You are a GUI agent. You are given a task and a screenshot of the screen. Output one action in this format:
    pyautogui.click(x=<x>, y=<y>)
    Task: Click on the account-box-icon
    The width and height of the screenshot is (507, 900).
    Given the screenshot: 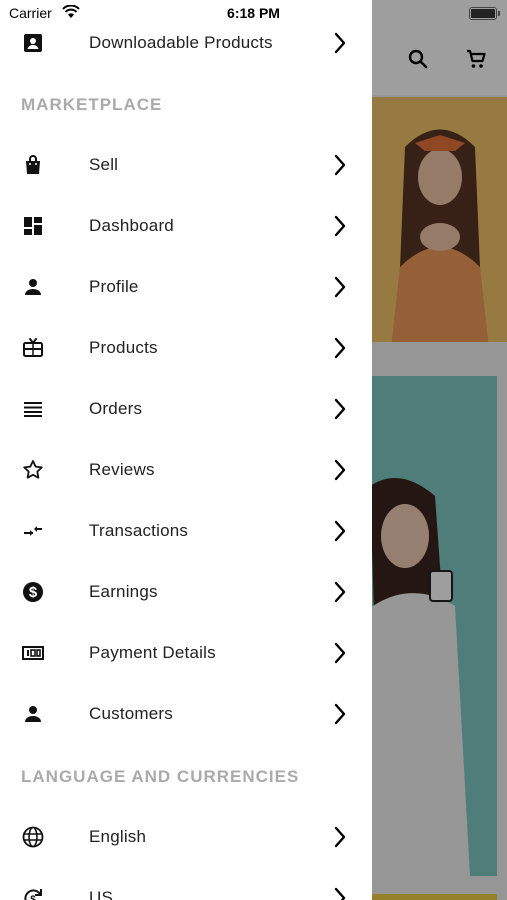 What is the action you would take?
    pyautogui.click(x=33, y=43)
    